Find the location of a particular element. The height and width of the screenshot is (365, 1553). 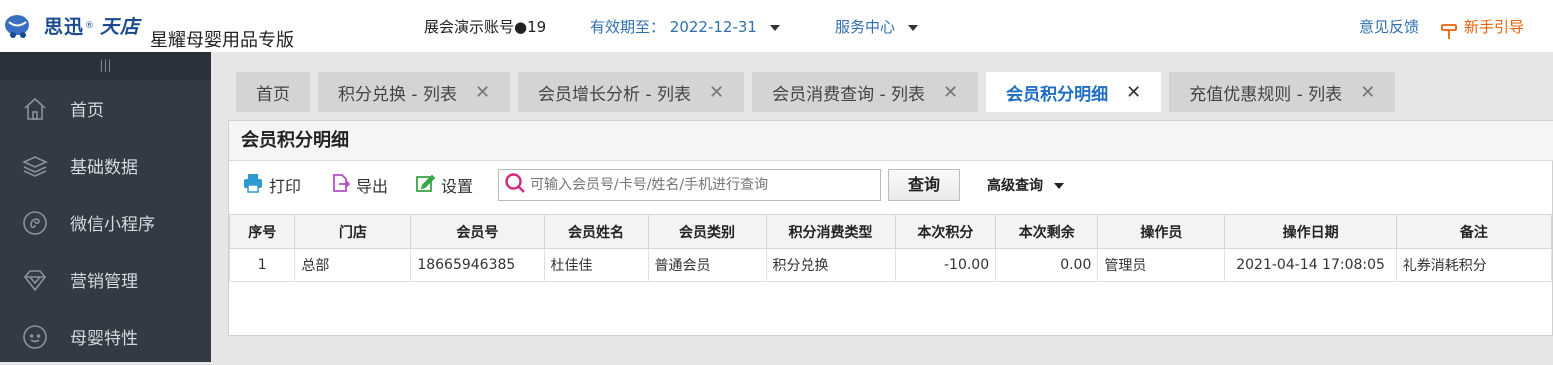

tab-label: 积分兑换 - 列表 is located at coordinates (397, 94).